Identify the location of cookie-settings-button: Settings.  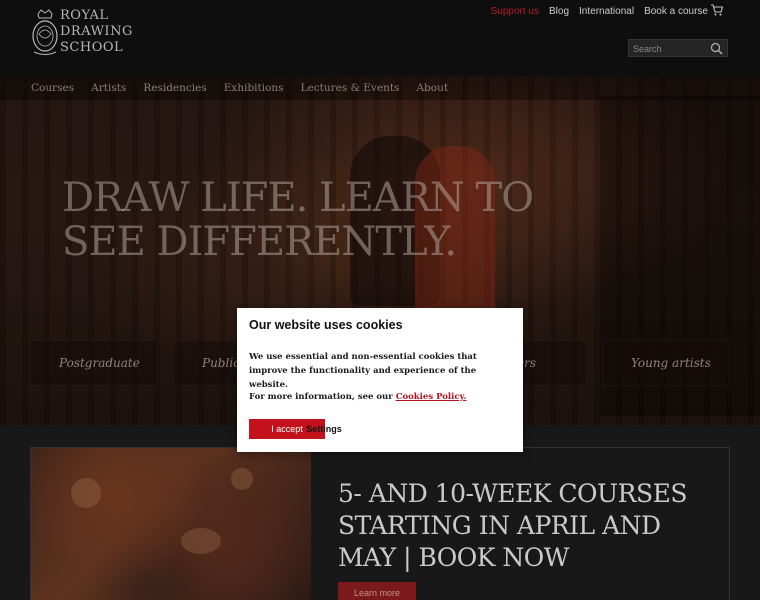
(324, 429).